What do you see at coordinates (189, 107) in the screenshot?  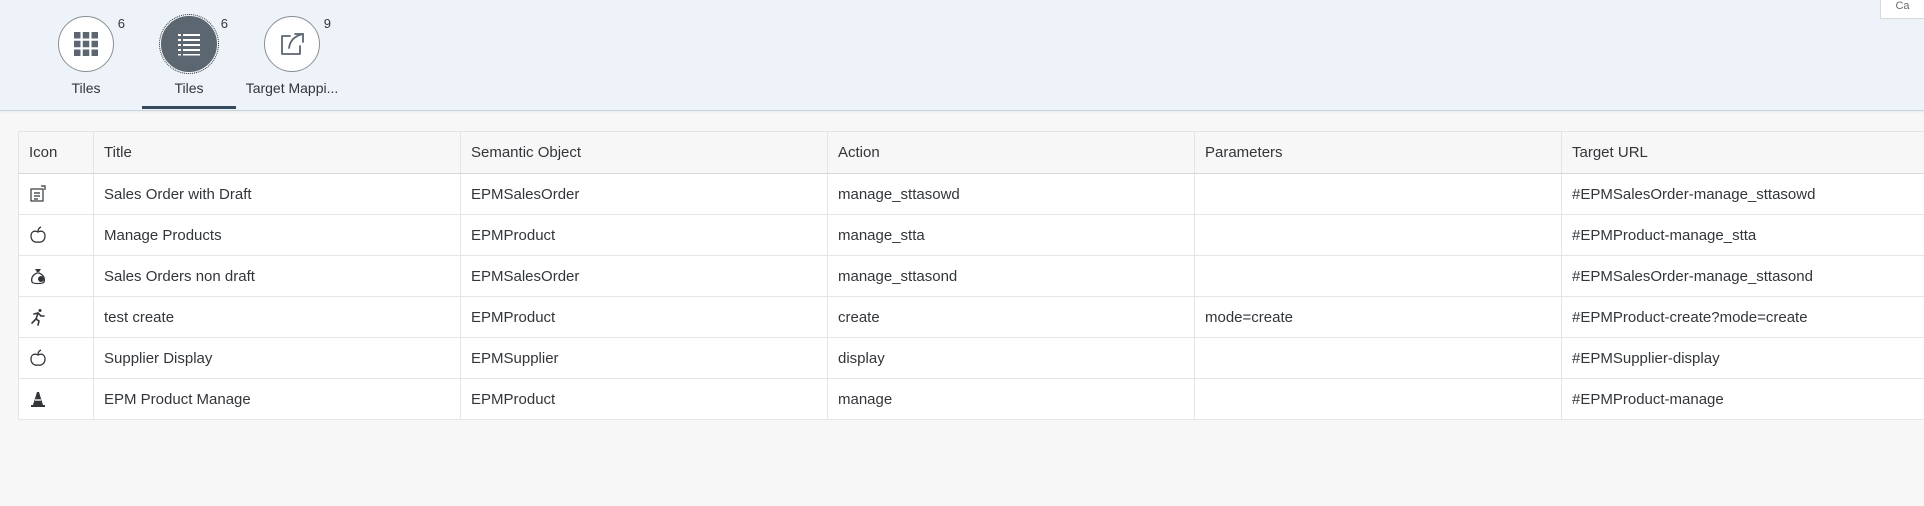 I see `selected-tab-indicator` at bounding box center [189, 107].